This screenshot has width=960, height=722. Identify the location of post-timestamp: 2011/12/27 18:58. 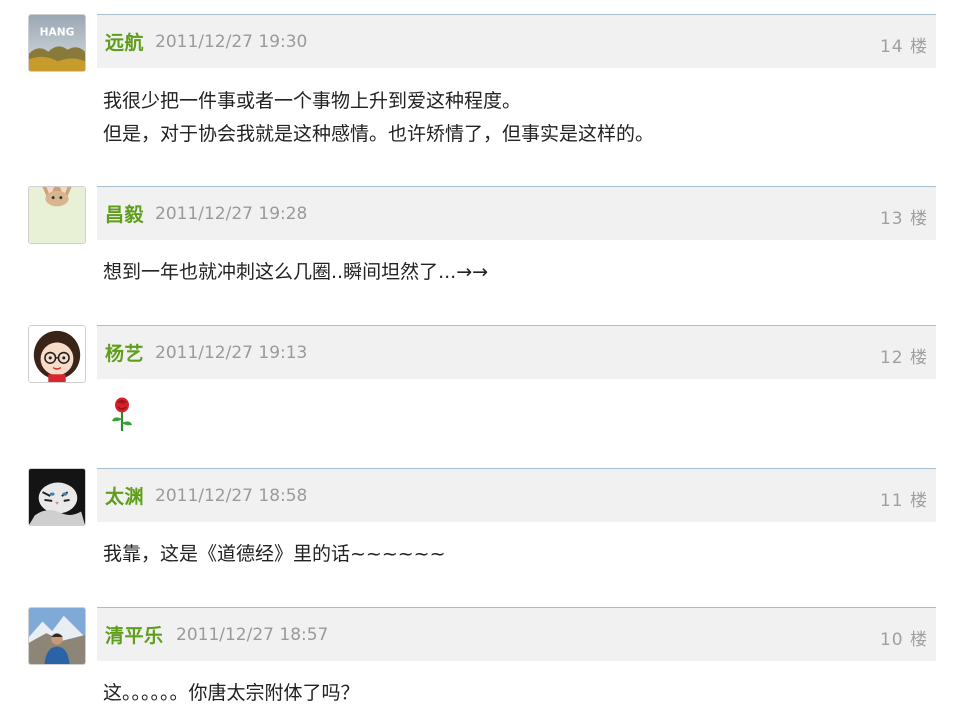
(231, 496).